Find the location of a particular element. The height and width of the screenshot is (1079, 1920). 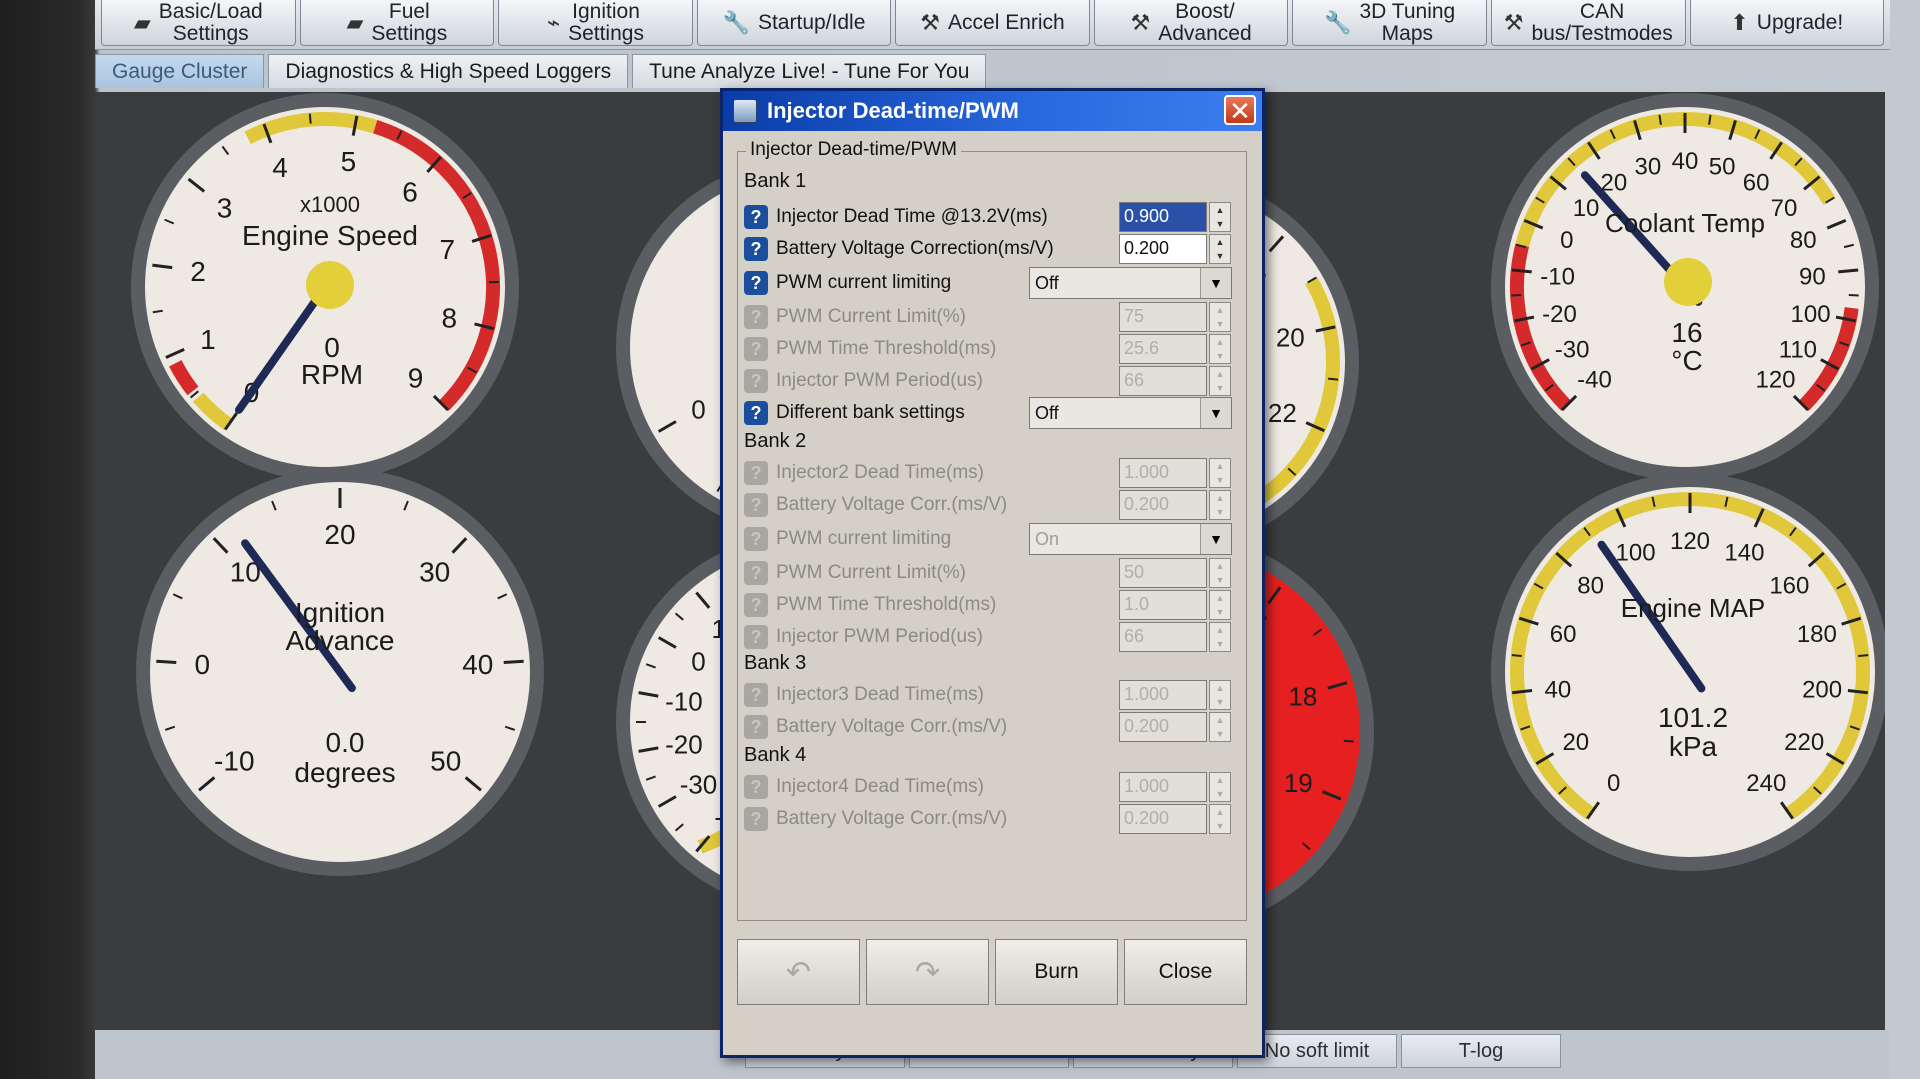

gauge-tick-label: 6 is located at coordinates (410, 191).